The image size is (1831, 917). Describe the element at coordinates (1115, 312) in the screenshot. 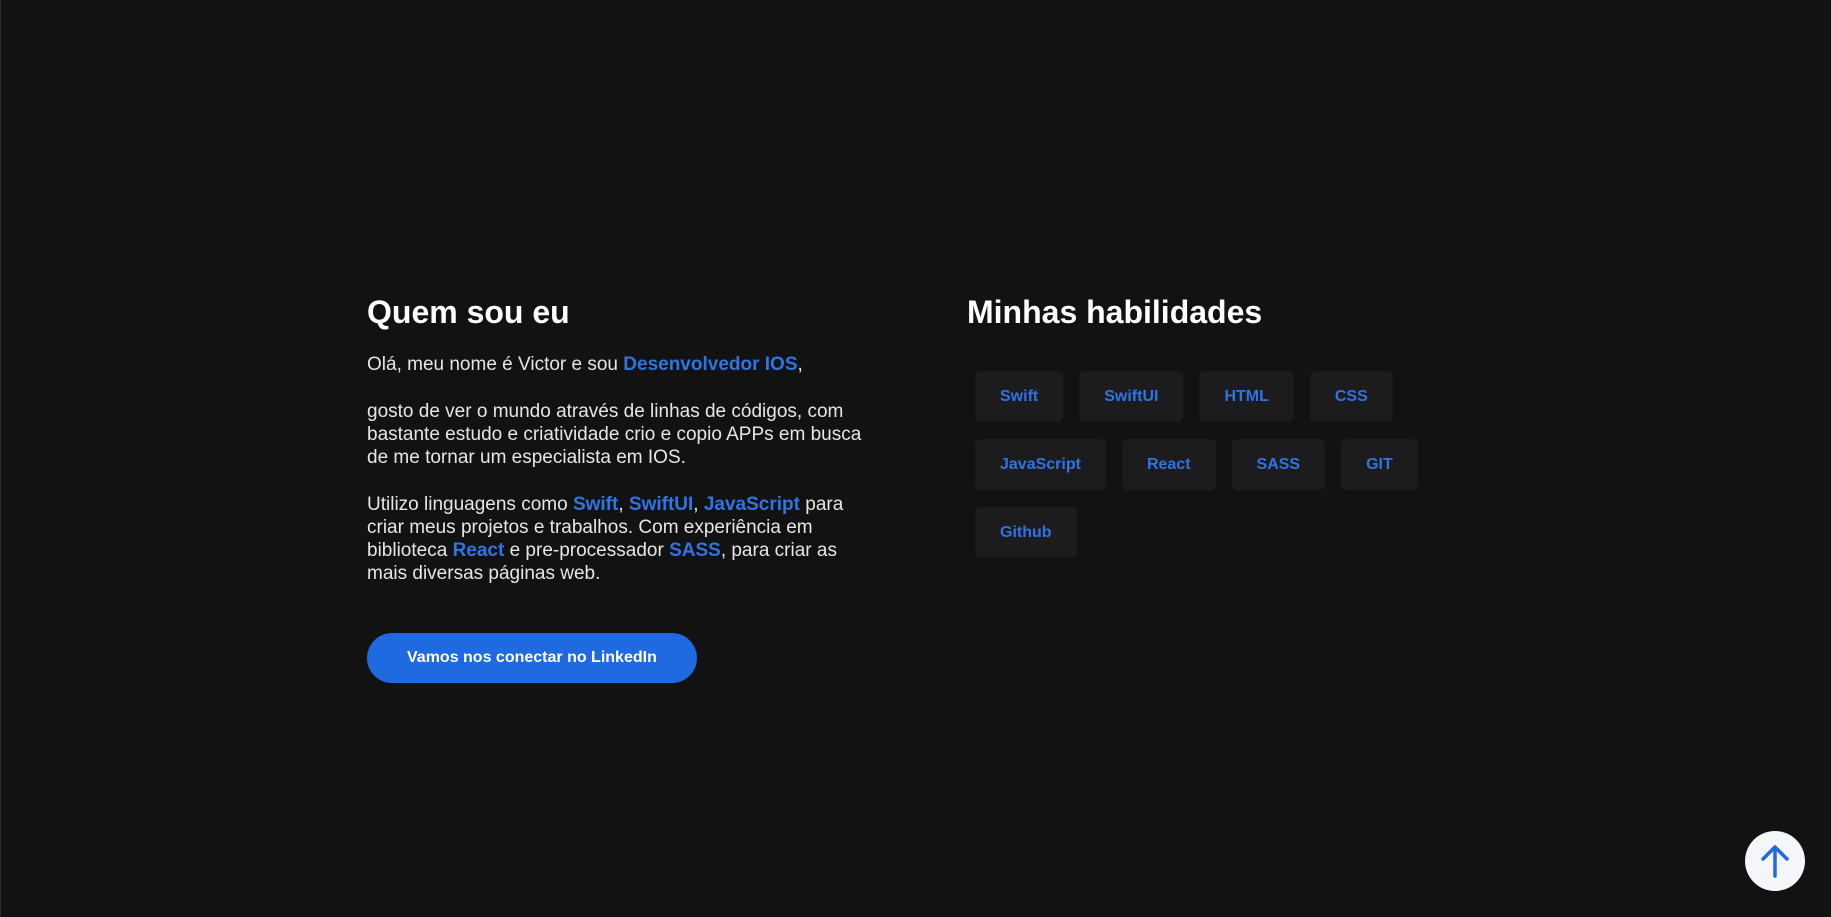

I see `skills-title: Minhas habilidades` at that location.